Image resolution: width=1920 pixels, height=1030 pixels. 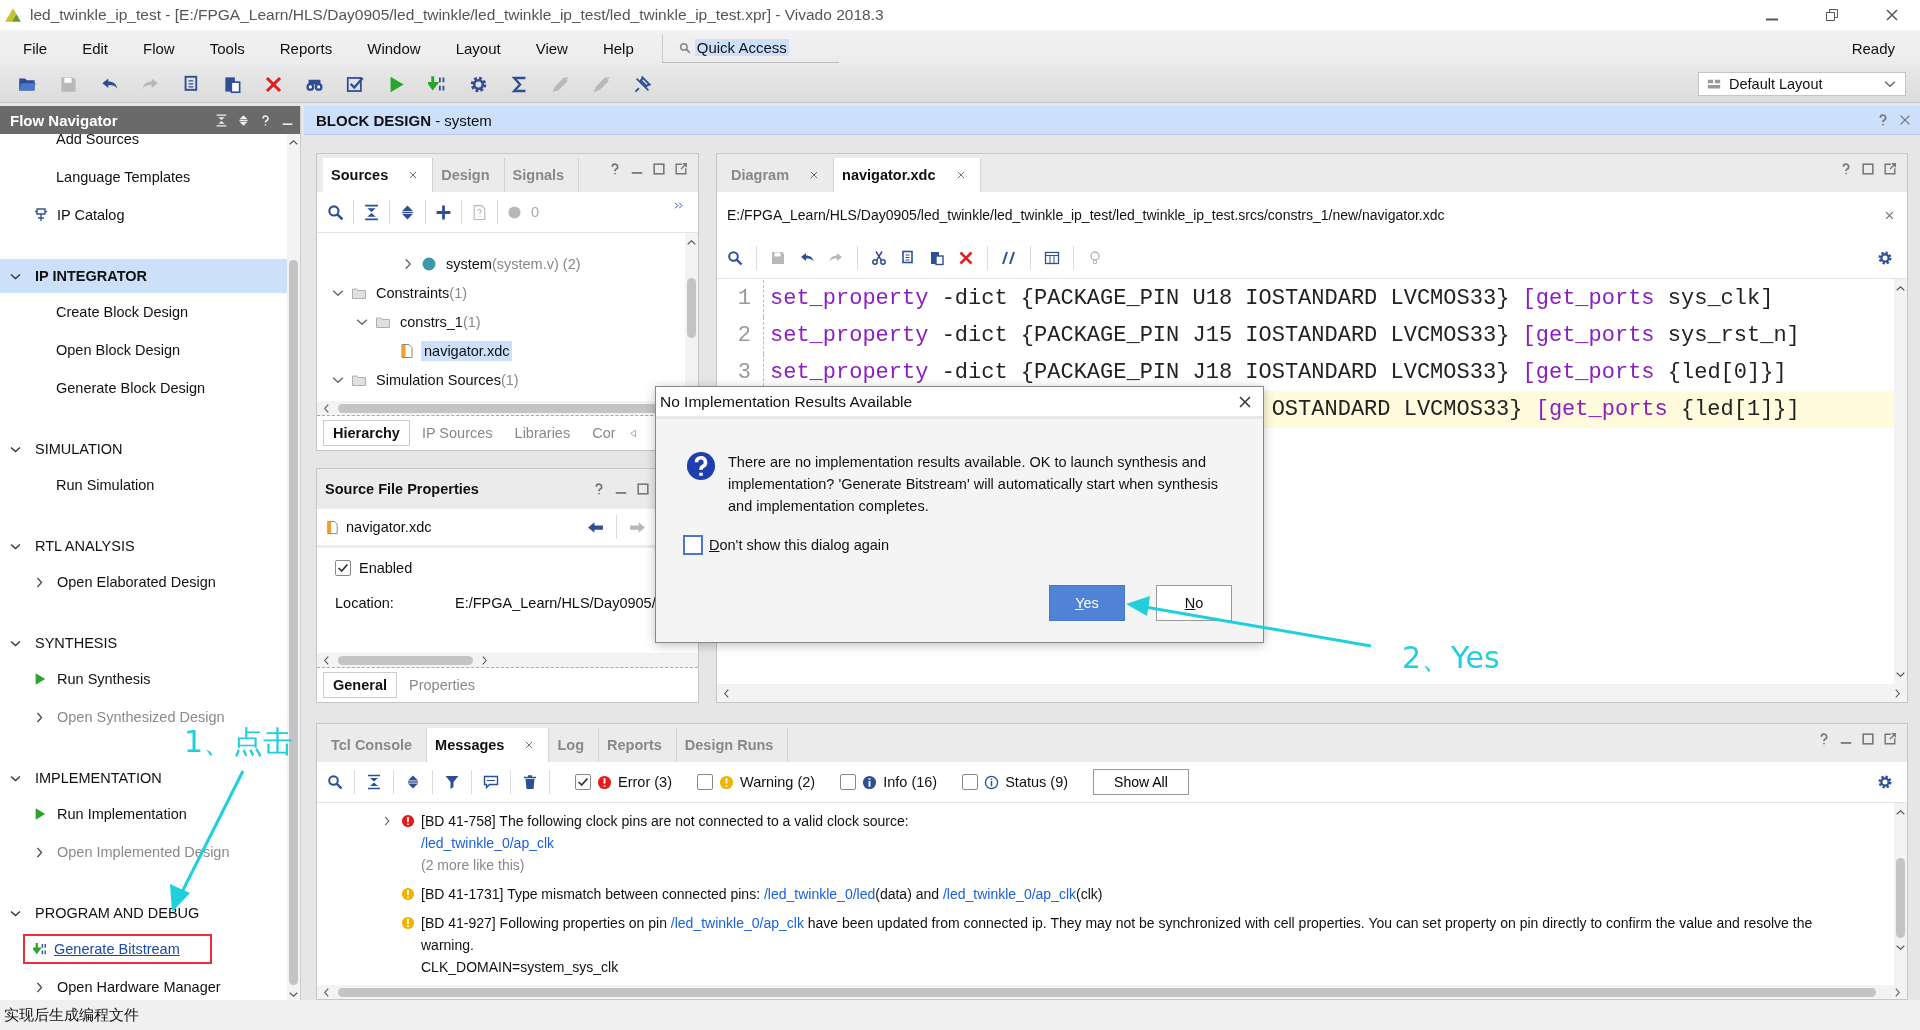 What do you see at coordinates (457, 433) in the screenshot?
I see `tab: IP Sources` at bounding box center [457, 433].